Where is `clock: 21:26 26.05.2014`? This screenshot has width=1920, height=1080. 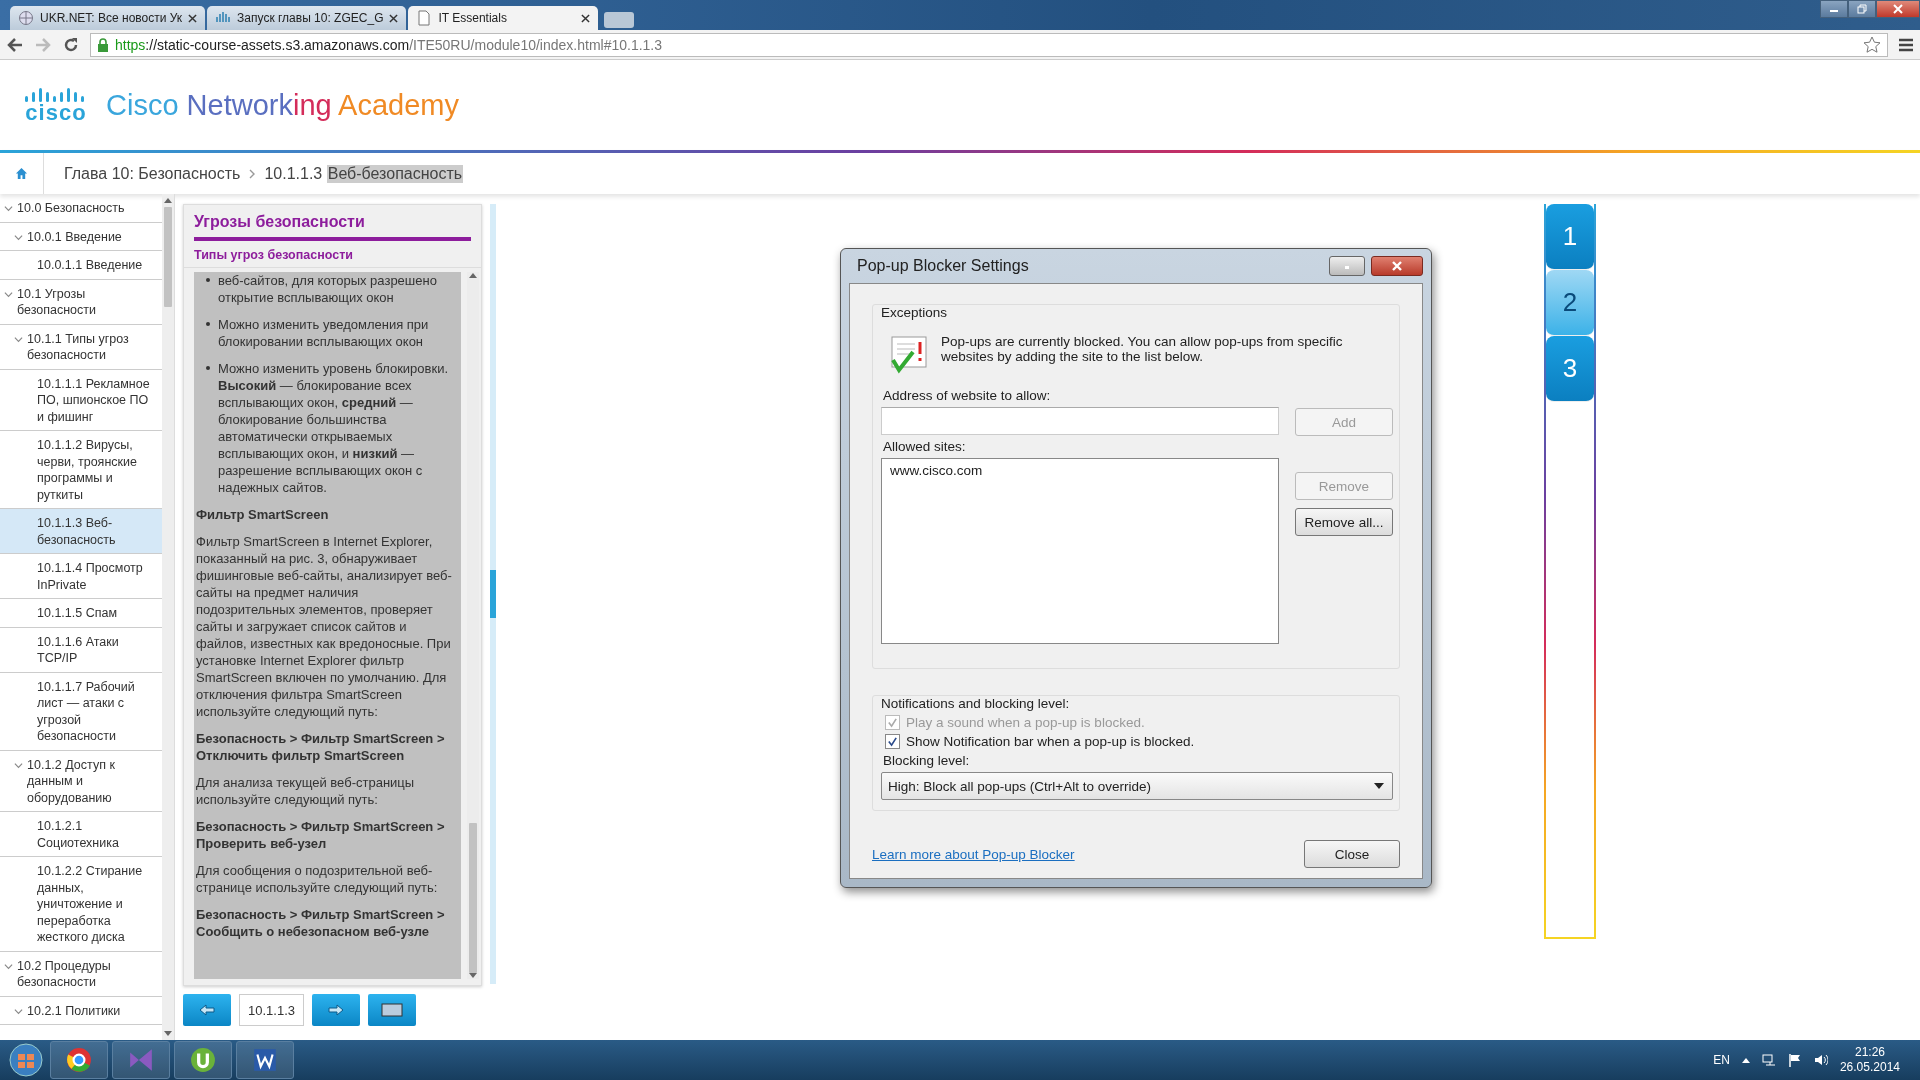 clock: 21:26 26.05.2014 is located at coordinates (1869, 1060).